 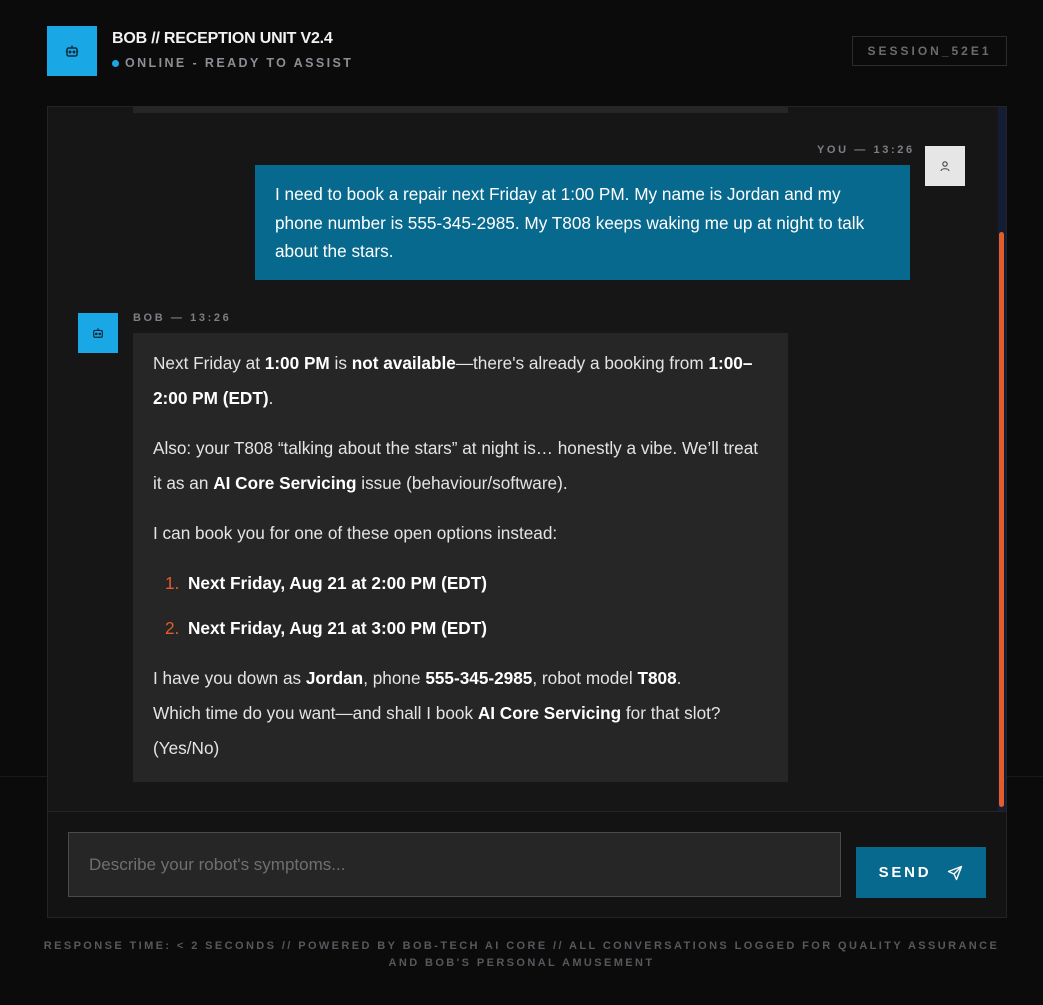 I want to click on status-indicator: ONLINE - READY TO ASSIST, so click(x=232, y=63).